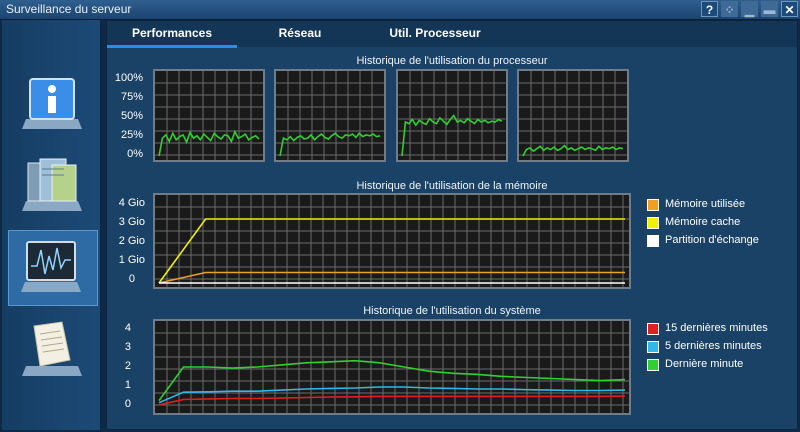 Image resolution: width=800 pixels, height=432 pixels. What do you see at coordinates (705, 204) in the screenshot?
I see `legend-label-used: Mémoire utilisée` at bounding box center [705, 204].